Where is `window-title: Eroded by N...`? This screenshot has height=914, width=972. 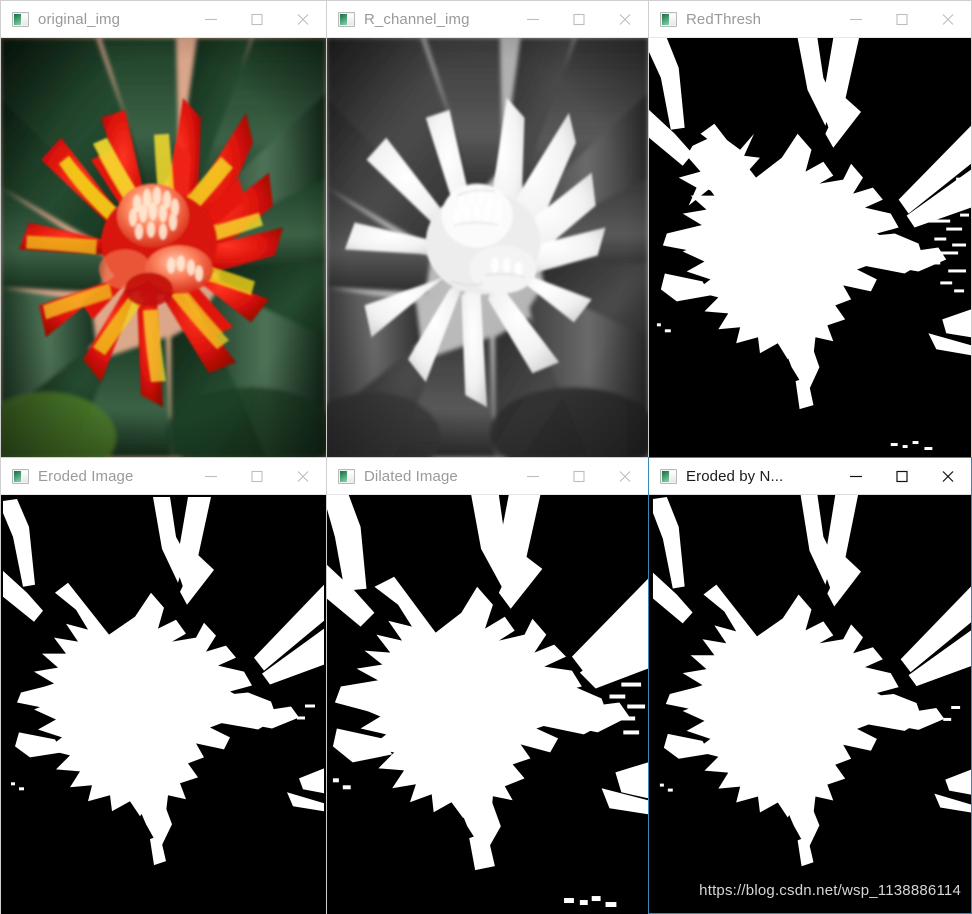
window-title: Eroded by N... is located at coordinates (735, 476).